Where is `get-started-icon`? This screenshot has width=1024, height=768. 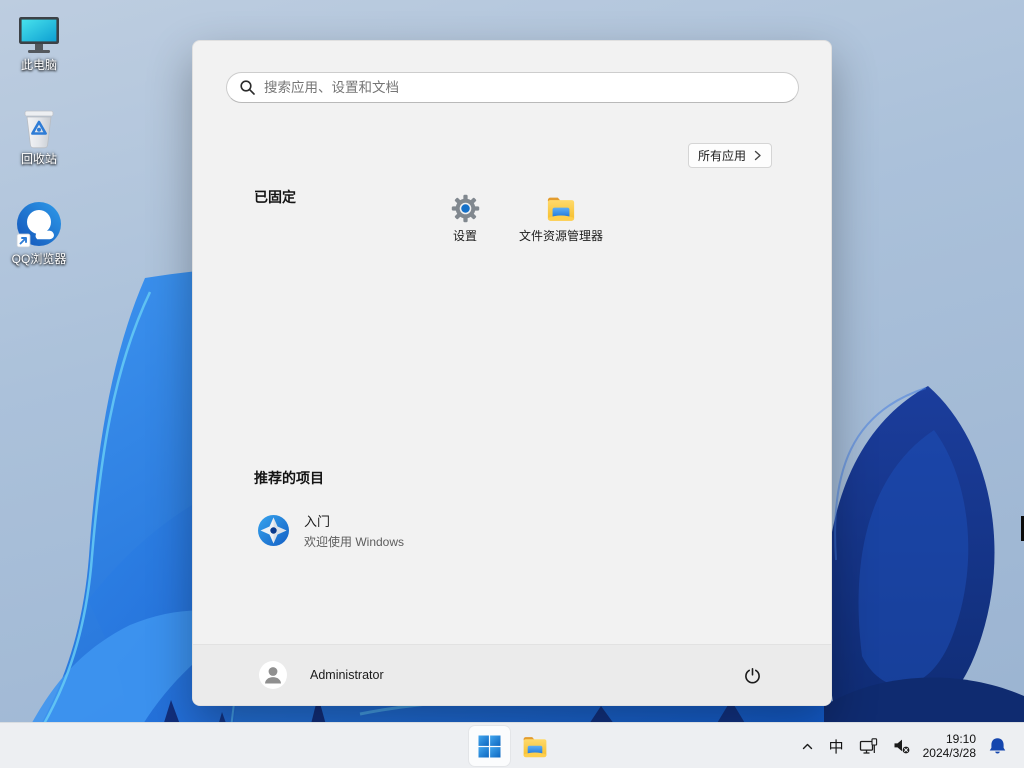 get-started-icon is located at coordinates (273, 530).